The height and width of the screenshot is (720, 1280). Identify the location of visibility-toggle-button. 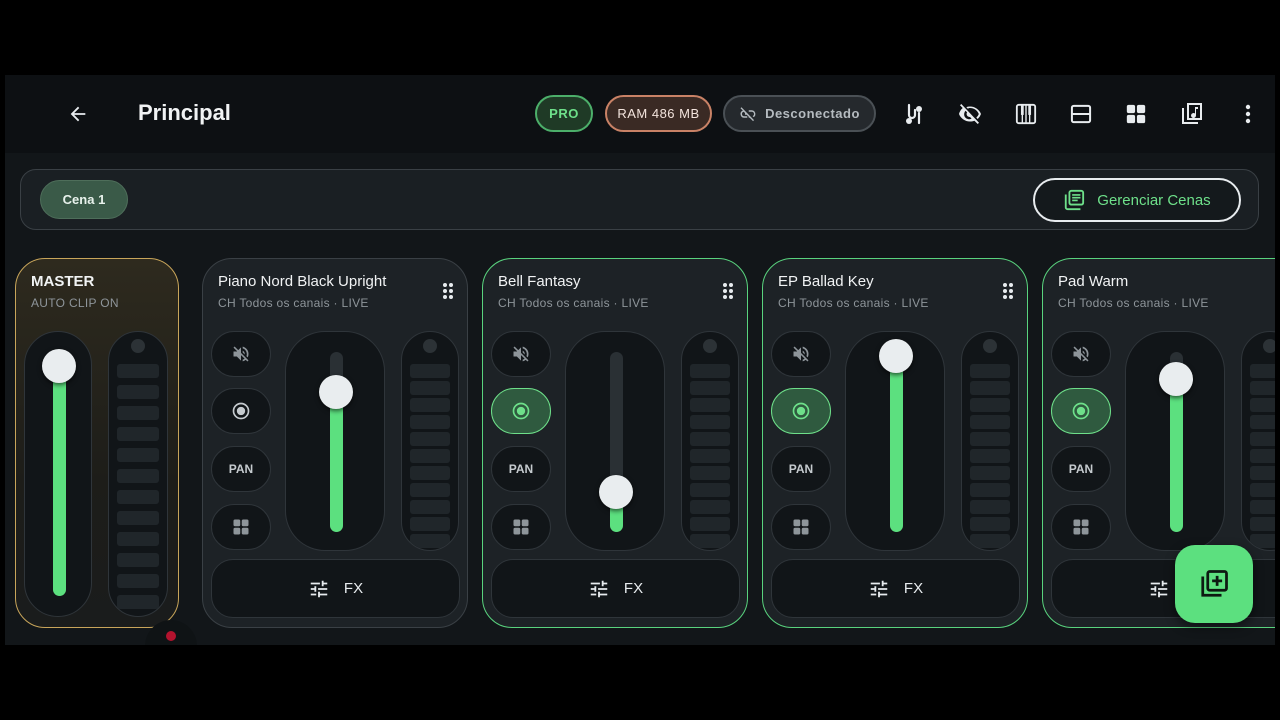
(970, 114).